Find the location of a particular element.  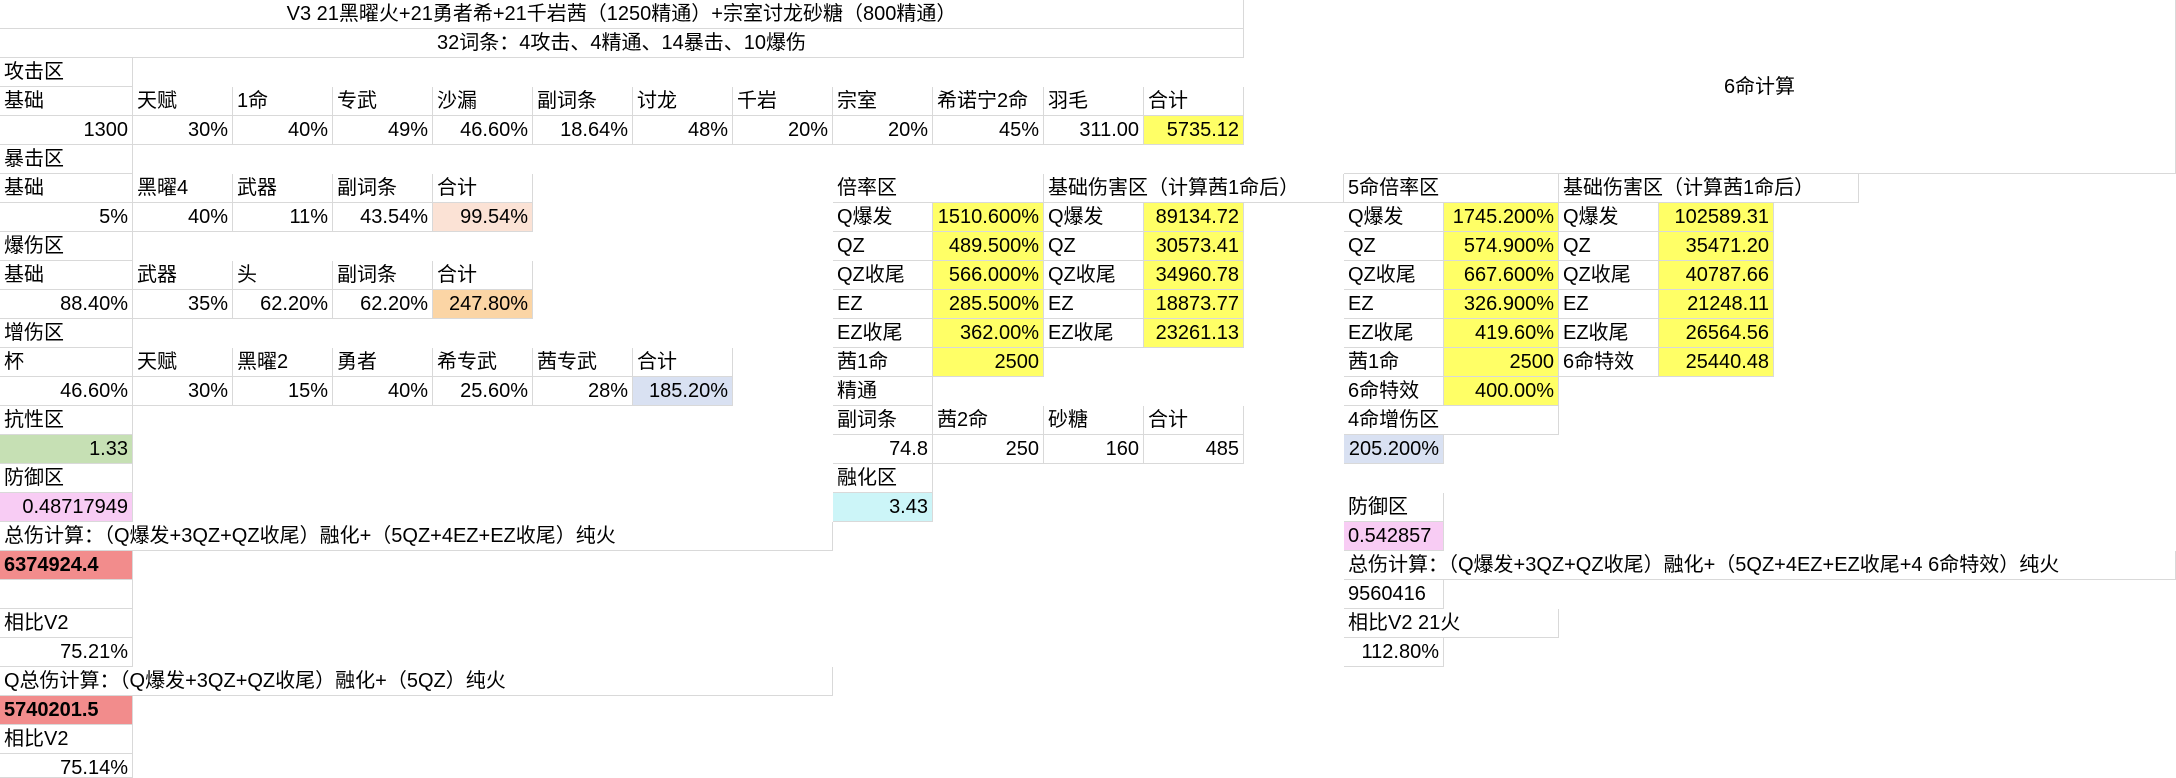

crit-value: 43.54% is located at coordinates (383, 217).